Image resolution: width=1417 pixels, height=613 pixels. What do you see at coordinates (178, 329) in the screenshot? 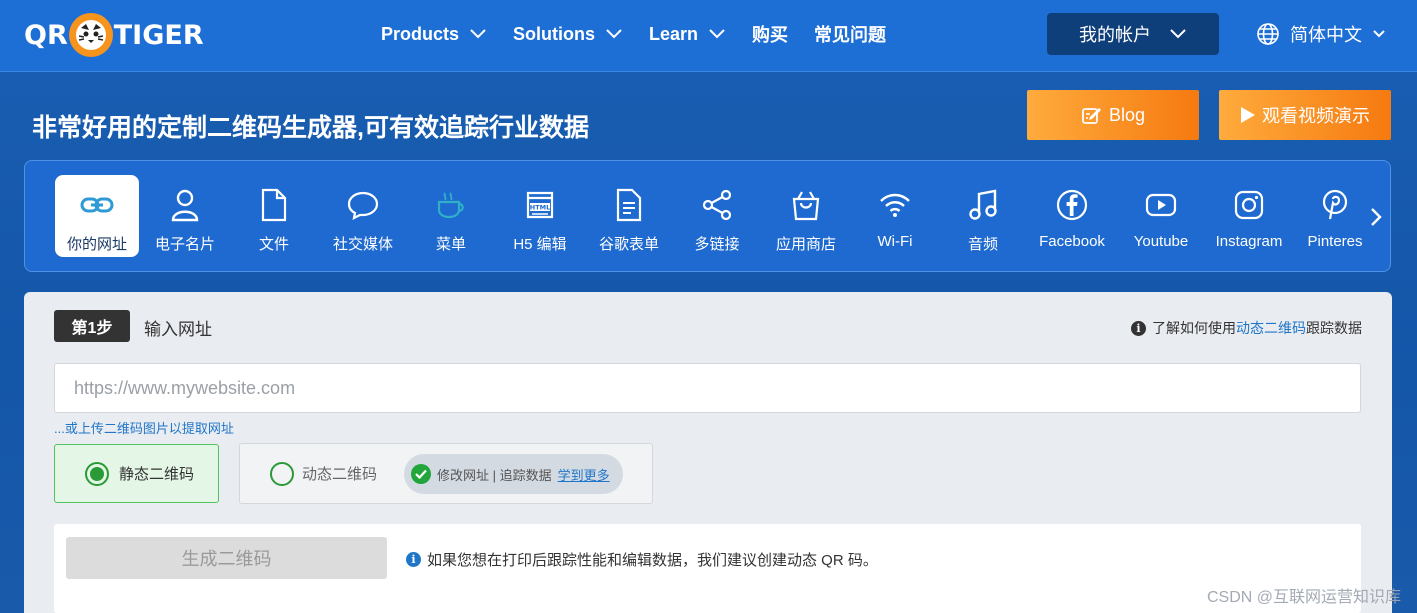
I see `step-label: 输入网址` at bounding box center [178, 329].